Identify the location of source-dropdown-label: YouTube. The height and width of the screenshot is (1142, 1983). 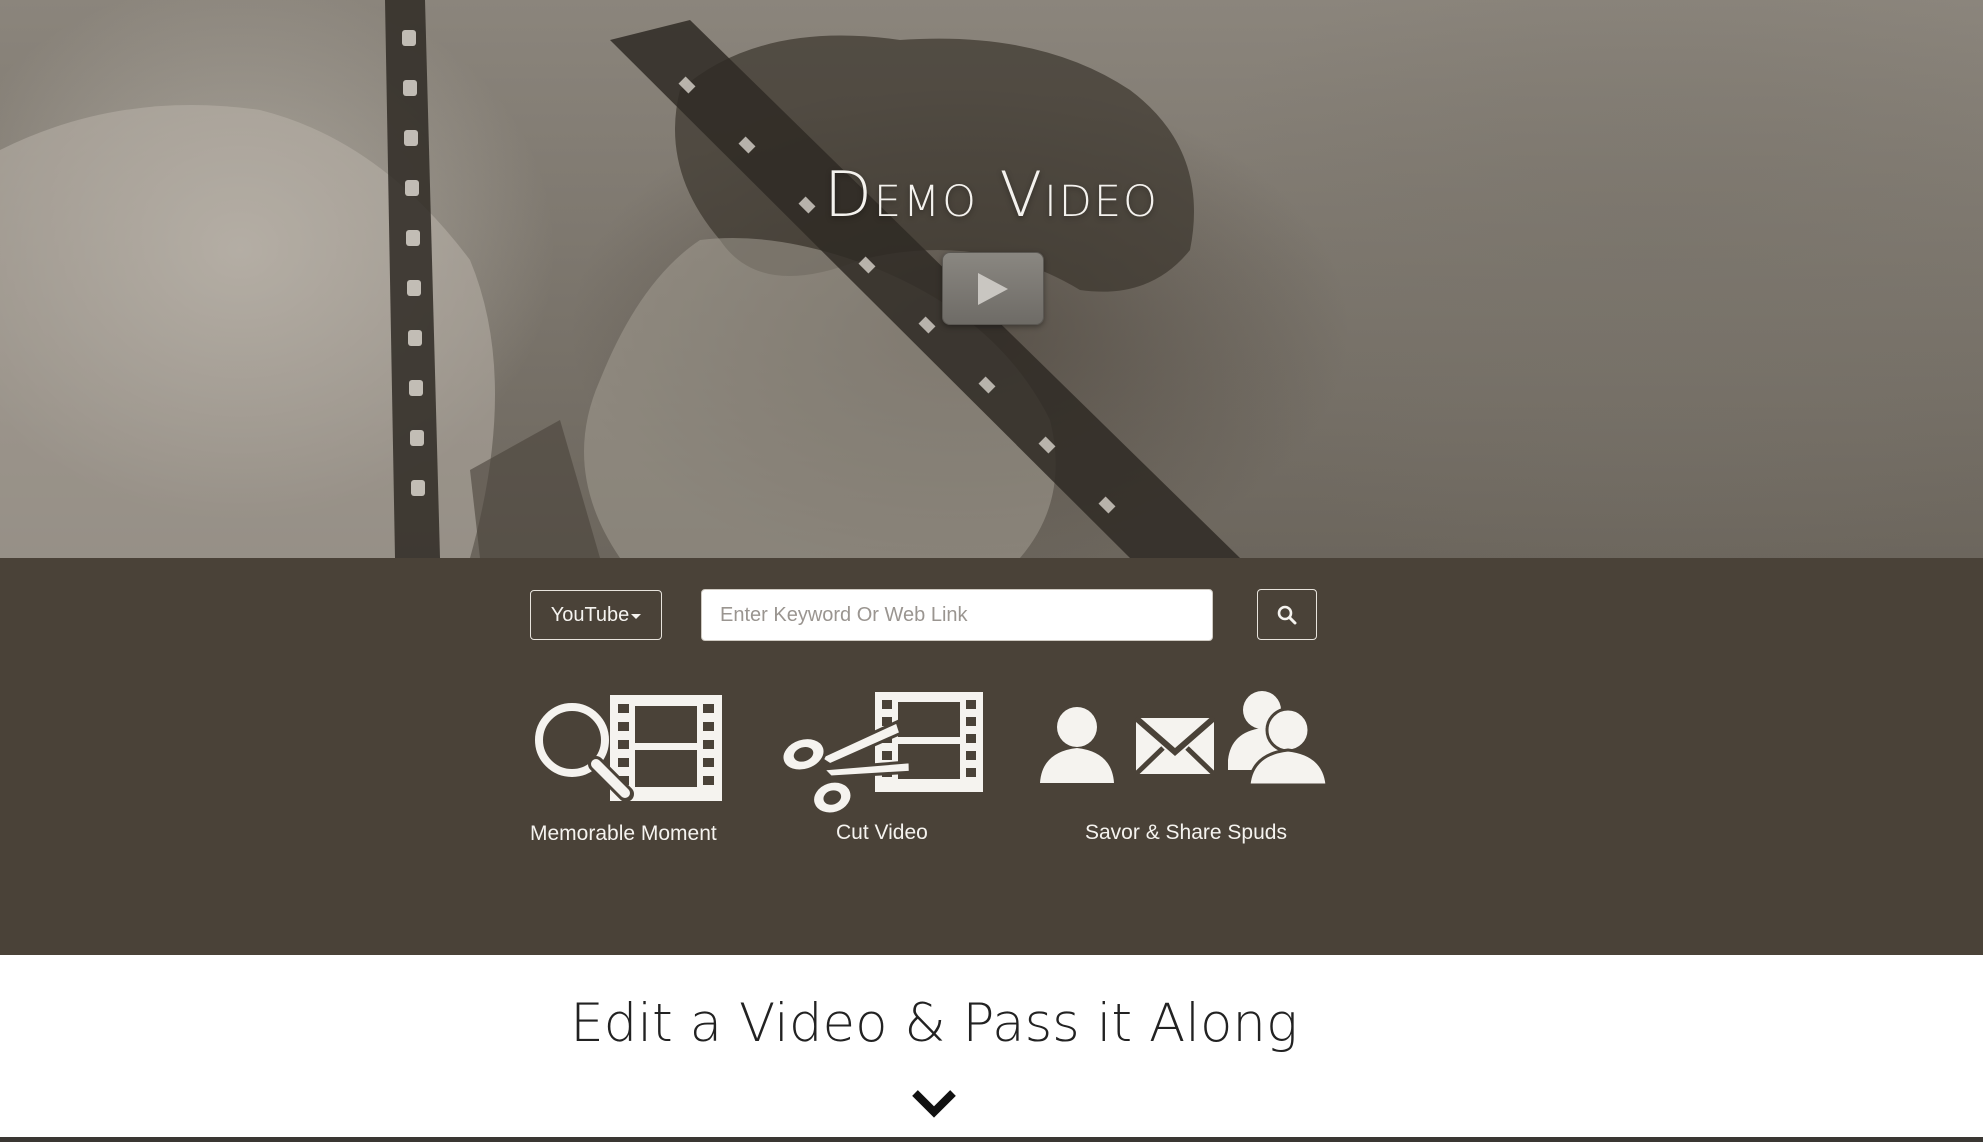
(590, 614).